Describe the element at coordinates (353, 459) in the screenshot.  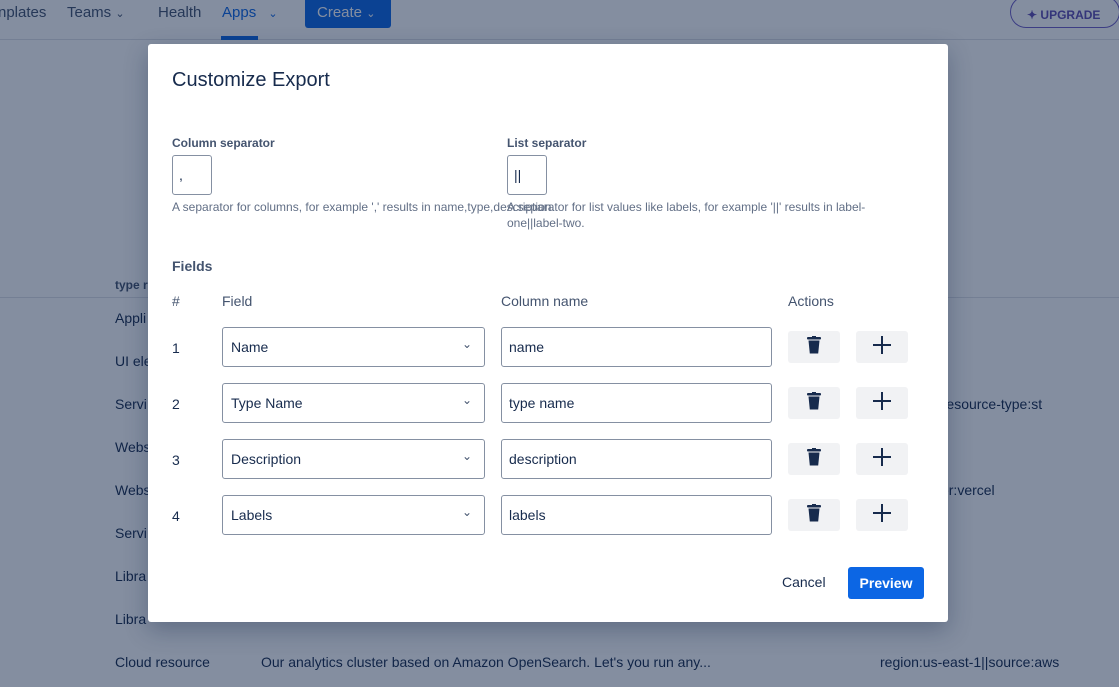
I see `field-select: Description ⌄` at that location.